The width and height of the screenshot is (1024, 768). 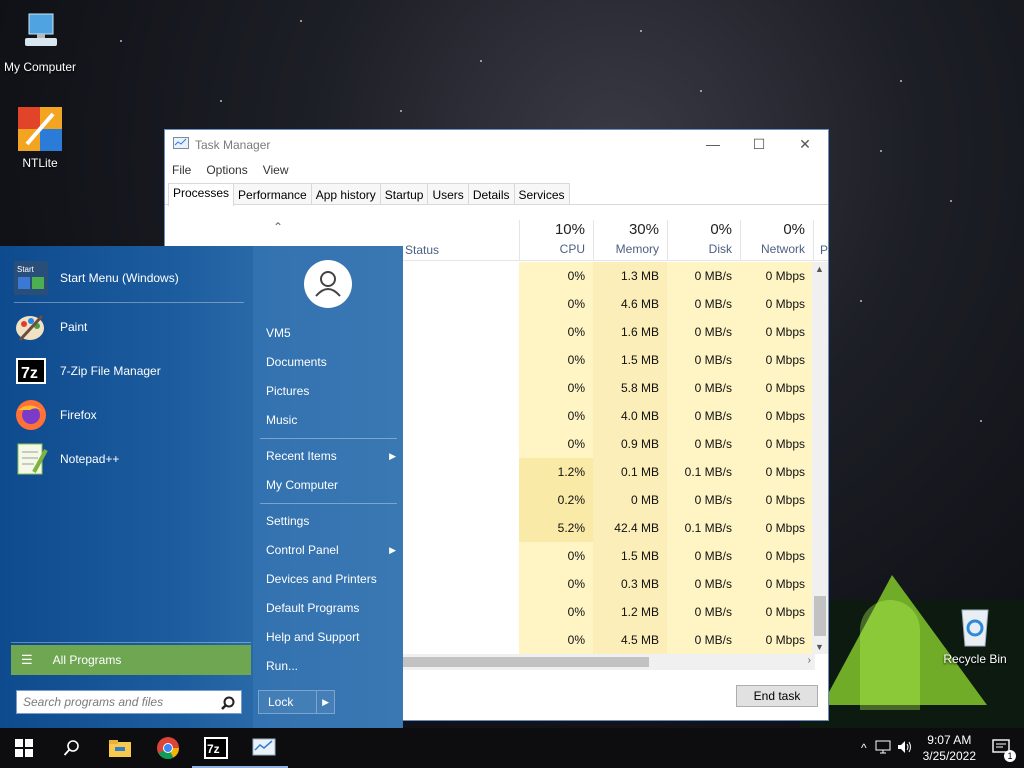 What do you see at coordinates (630, 640) in the screenshot?
I see `cell-memory: 4.5 MB` at bounding box center [630, 640].